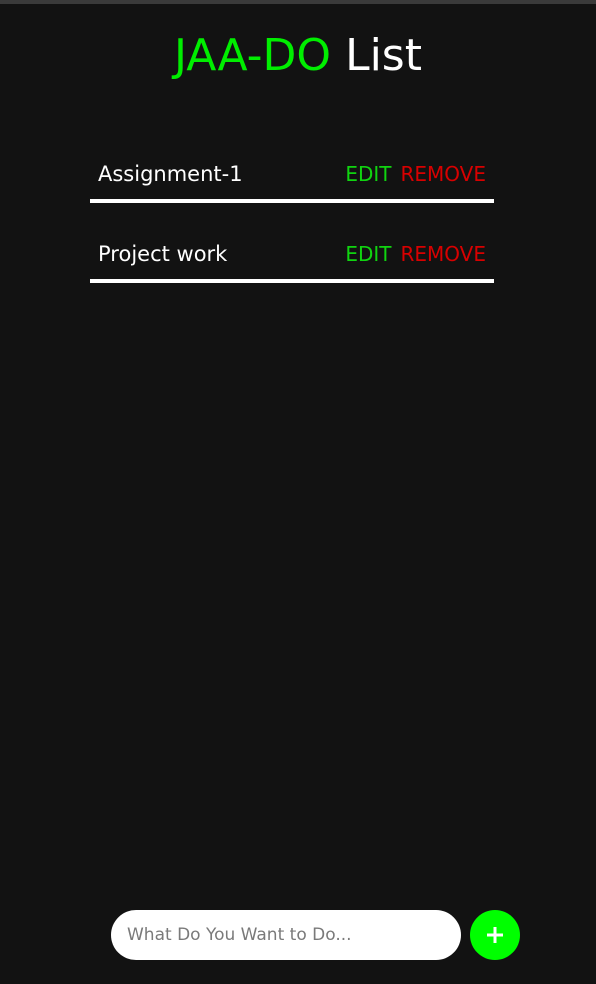 Image resolution: width=596 pixels, height=984 pixels. What do you see at coordinates (253, 55) in the screenshot?
I see `title-brand: JAA-DO` at bounding box center [253, 55].